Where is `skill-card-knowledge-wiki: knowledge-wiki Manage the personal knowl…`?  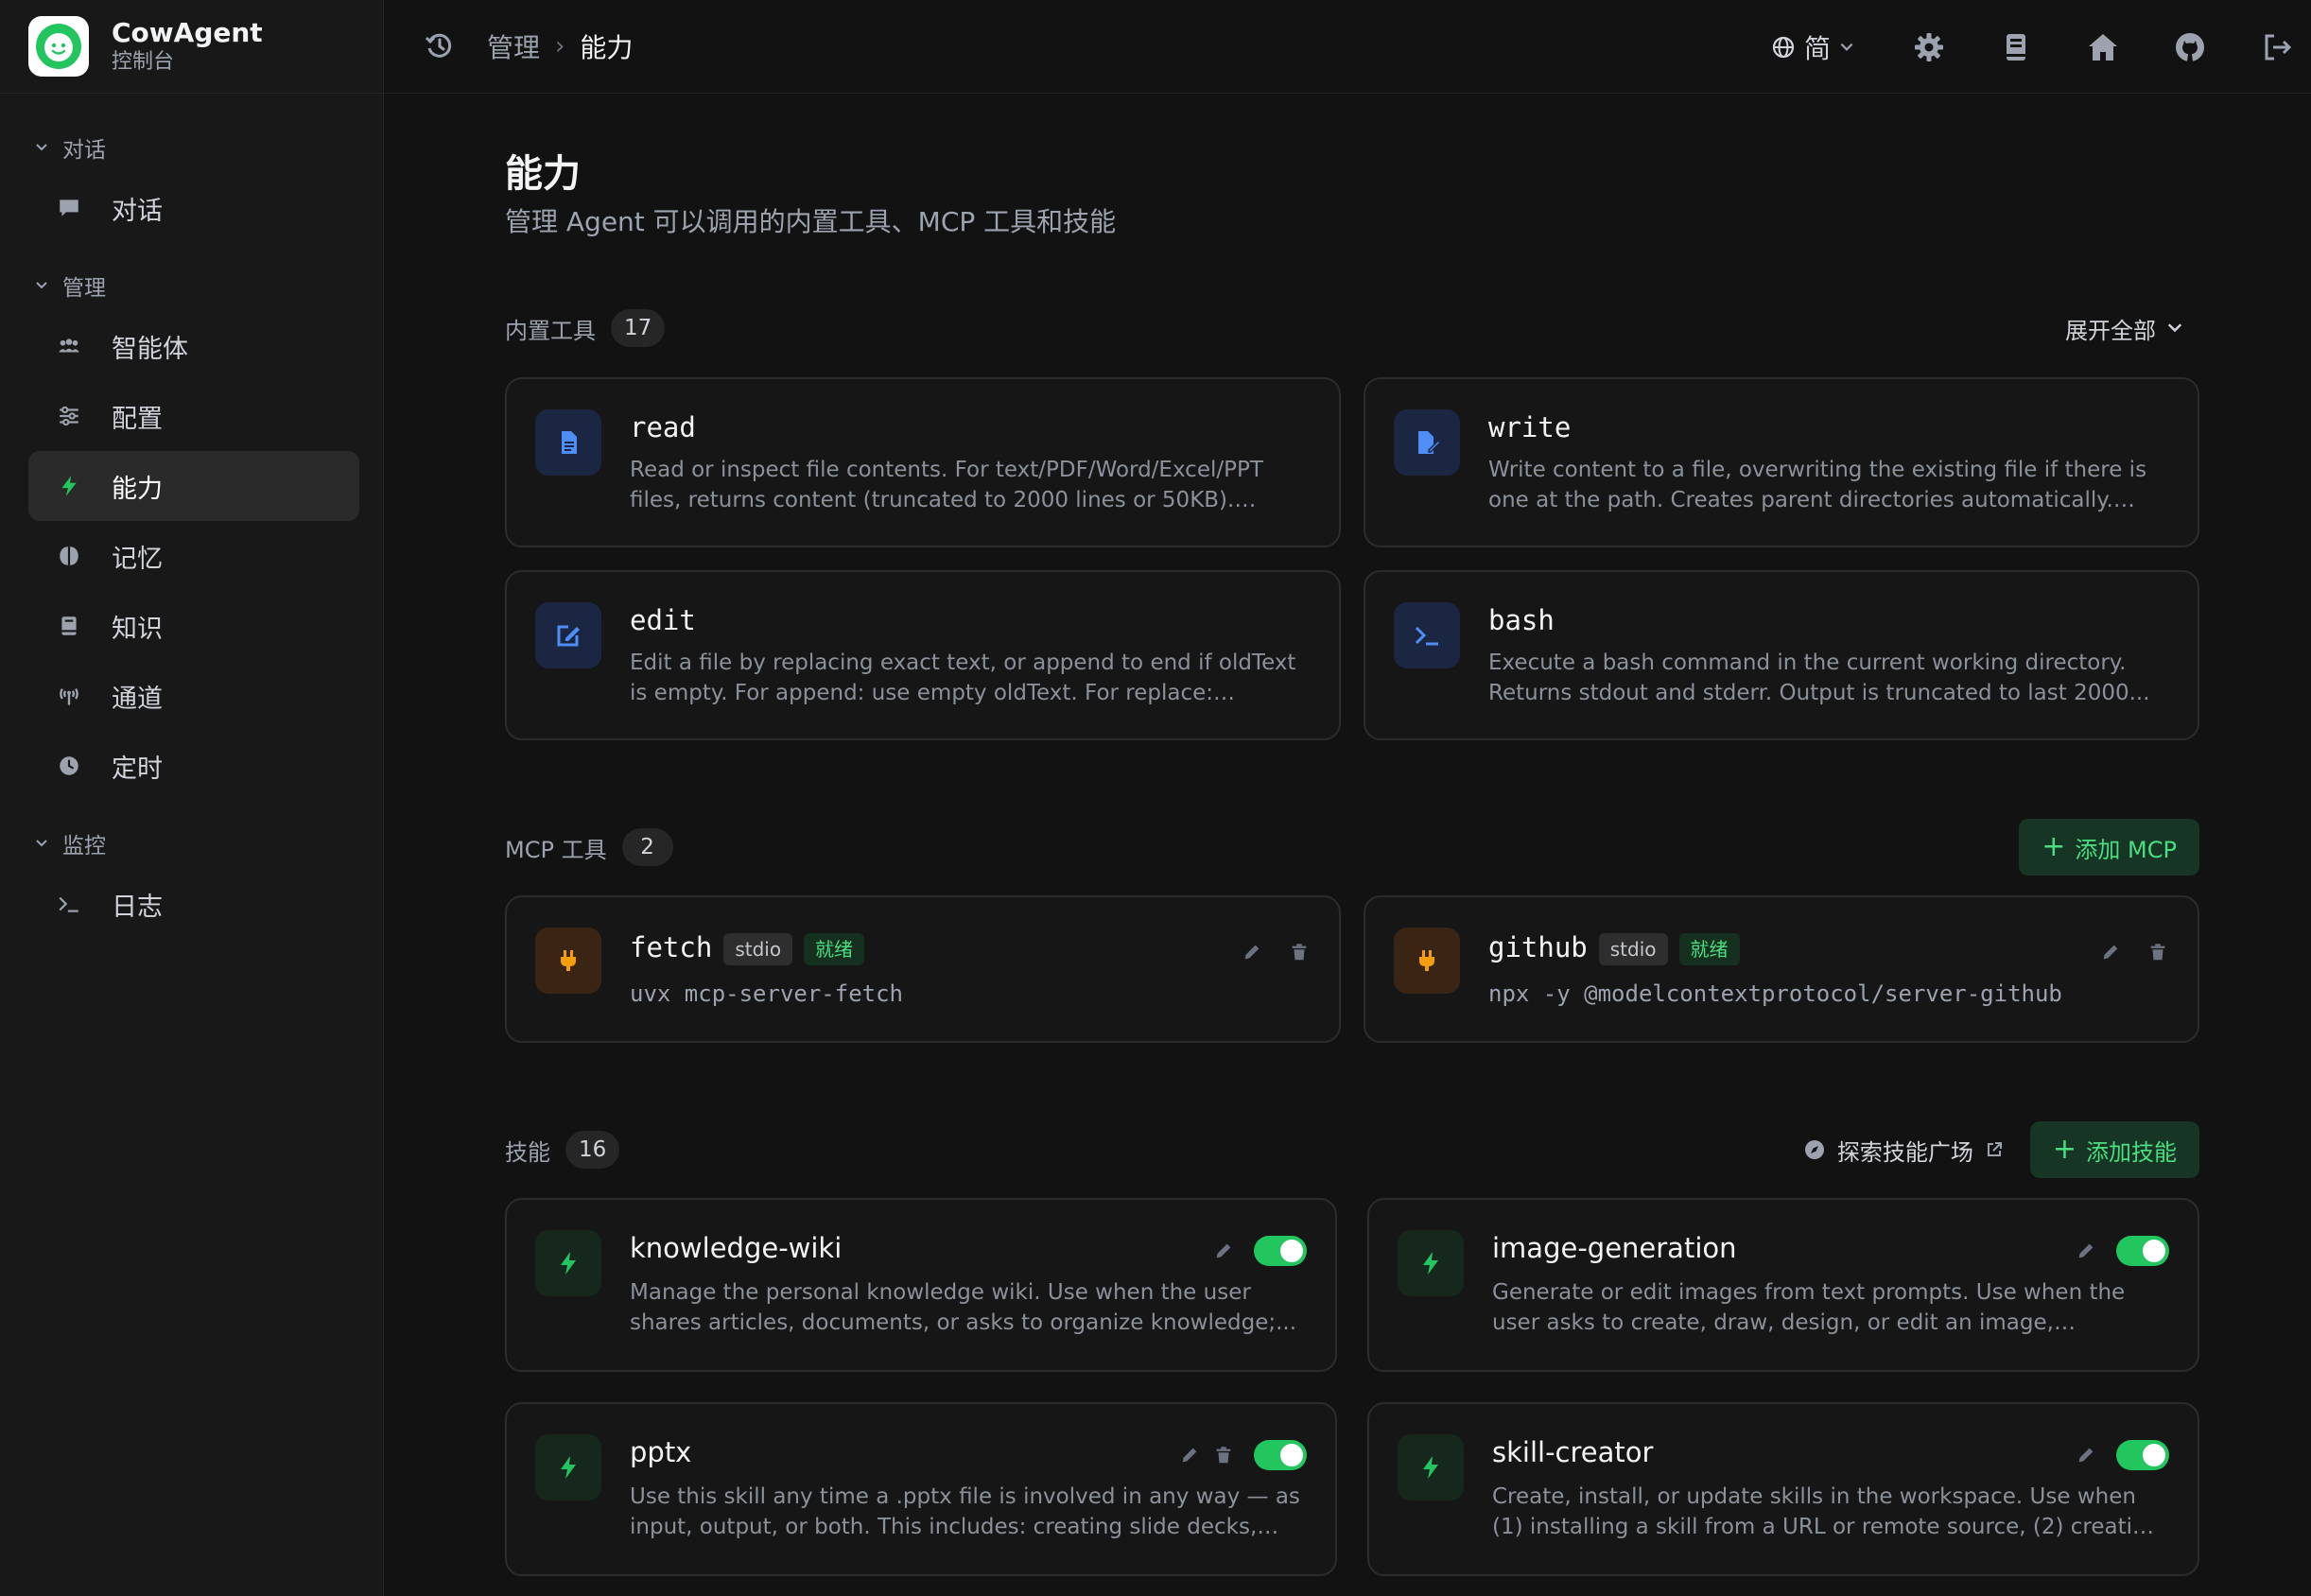
skill-card-knowledge-wiki: knowledge-wiki Manage the personal knowl… is located at coordinates (921, 1285).